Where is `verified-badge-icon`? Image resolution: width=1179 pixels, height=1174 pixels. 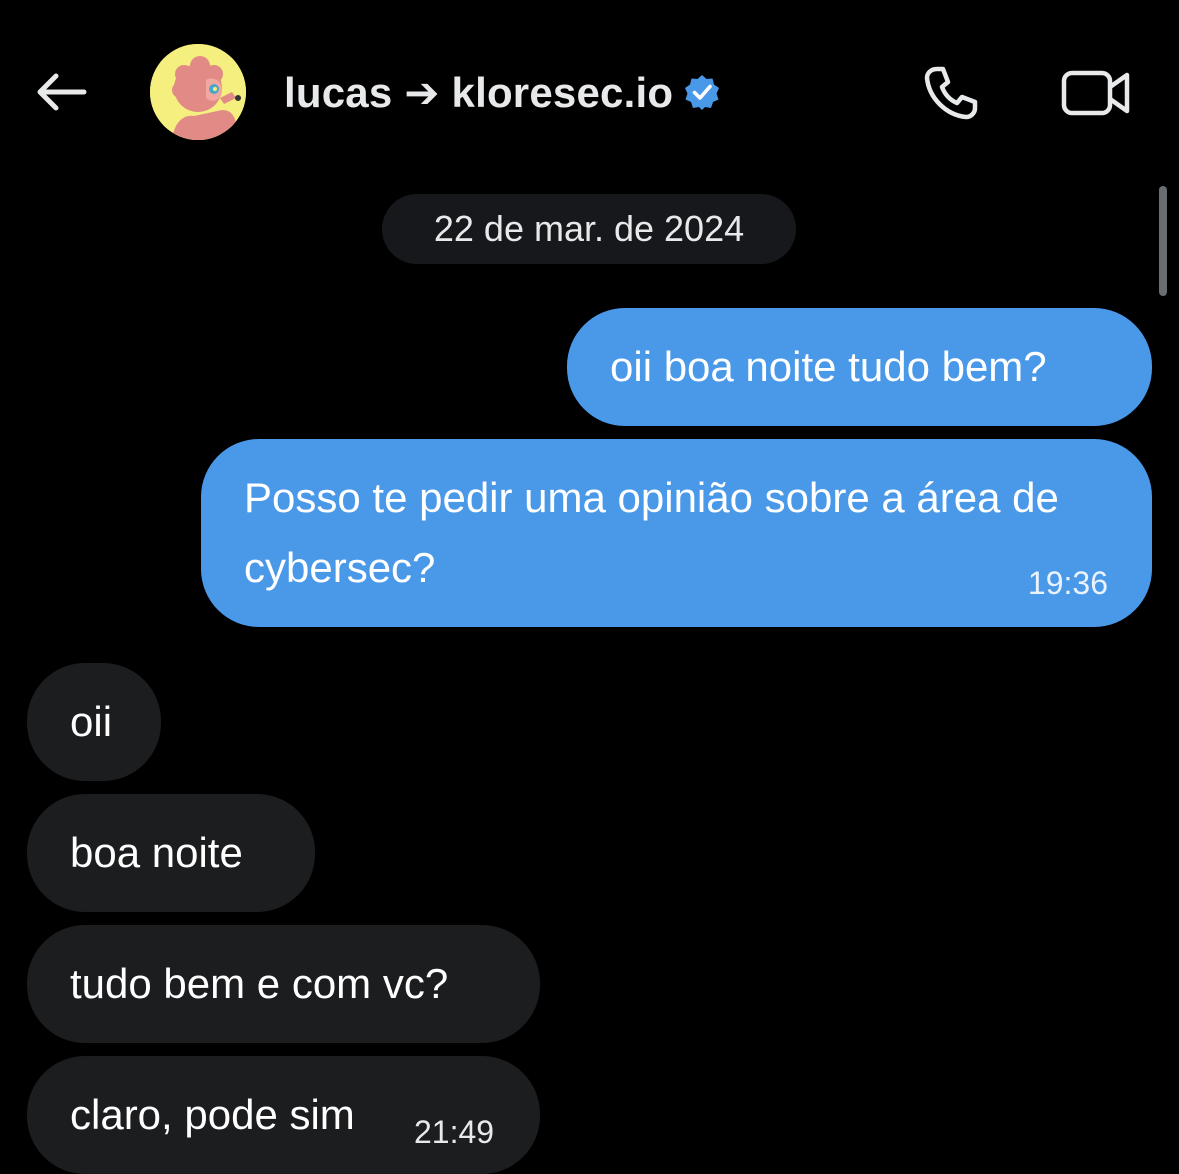 verified-badge-icon is located at coordinates (703, 92).